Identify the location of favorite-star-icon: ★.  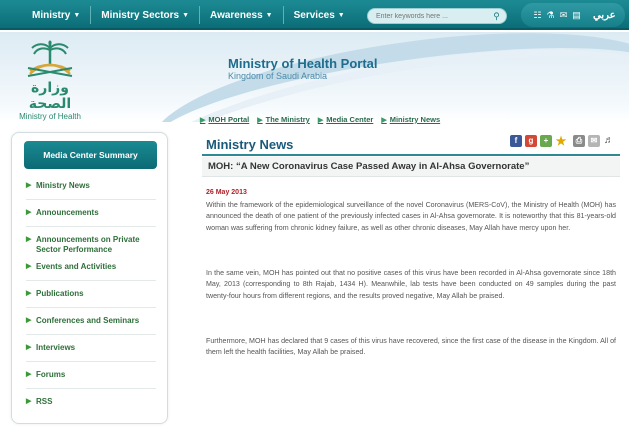
(561, 141).